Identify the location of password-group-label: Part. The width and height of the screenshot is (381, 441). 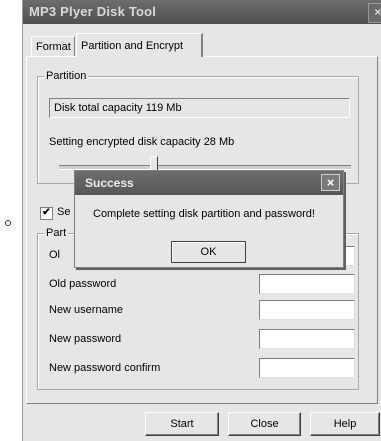
(56, 233).